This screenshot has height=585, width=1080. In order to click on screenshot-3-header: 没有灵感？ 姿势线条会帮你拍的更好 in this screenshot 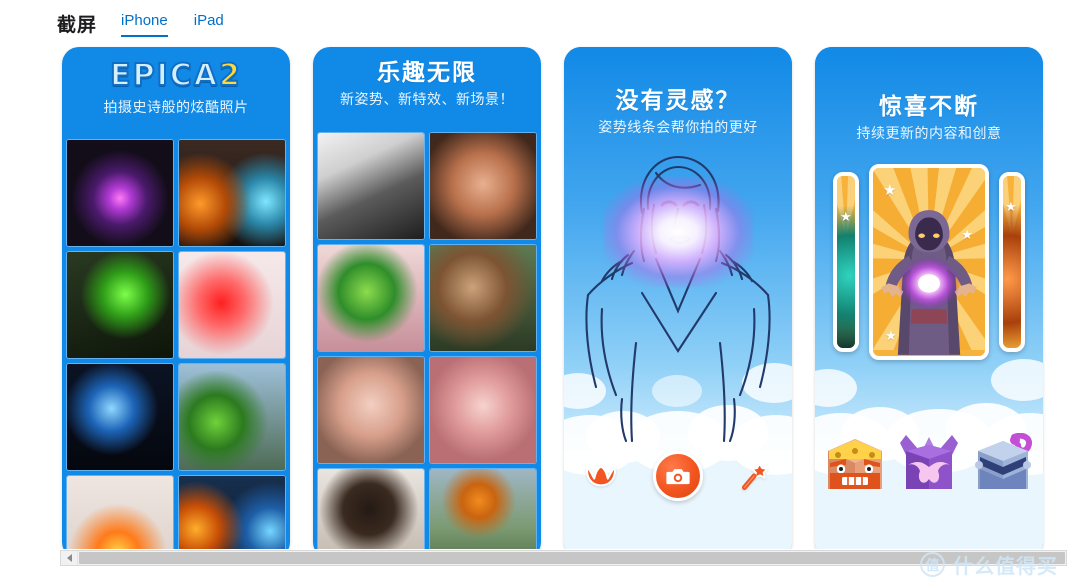, I will do `click(678, 95)`.